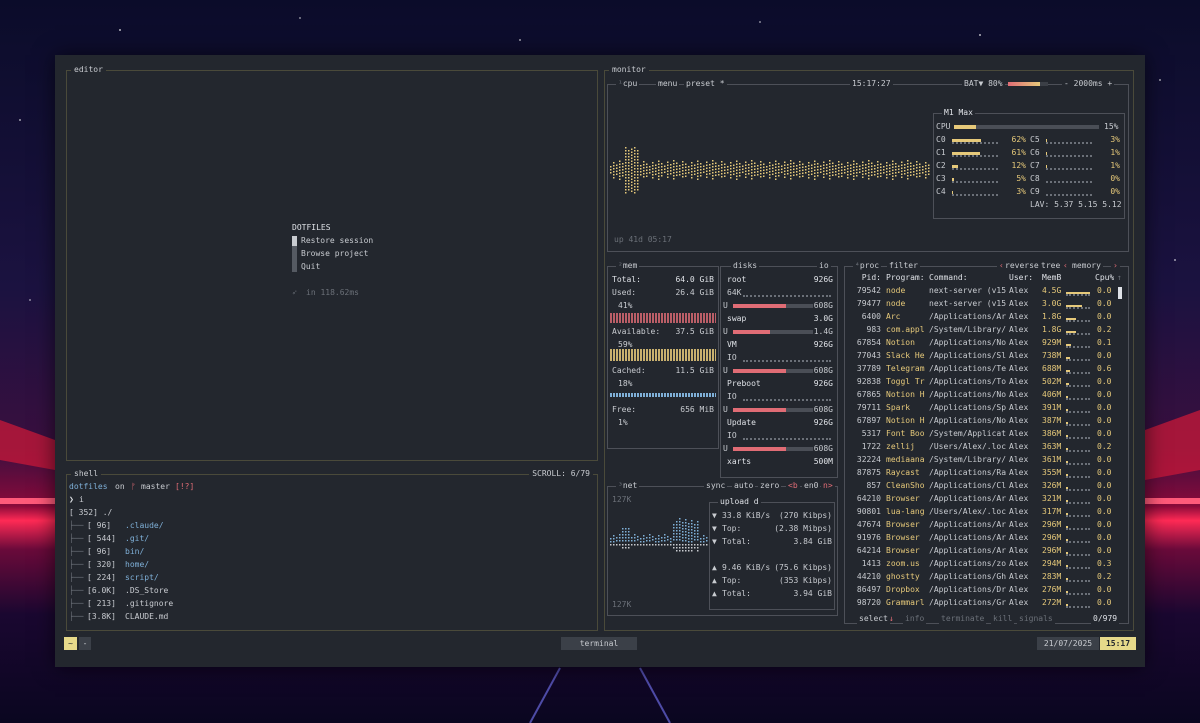 Image resolution: width=1200 pixels, height=723 pixels. Describe the element at coordinates (744, 486) in the screenshot. I see `net-auto: auto` at that location.